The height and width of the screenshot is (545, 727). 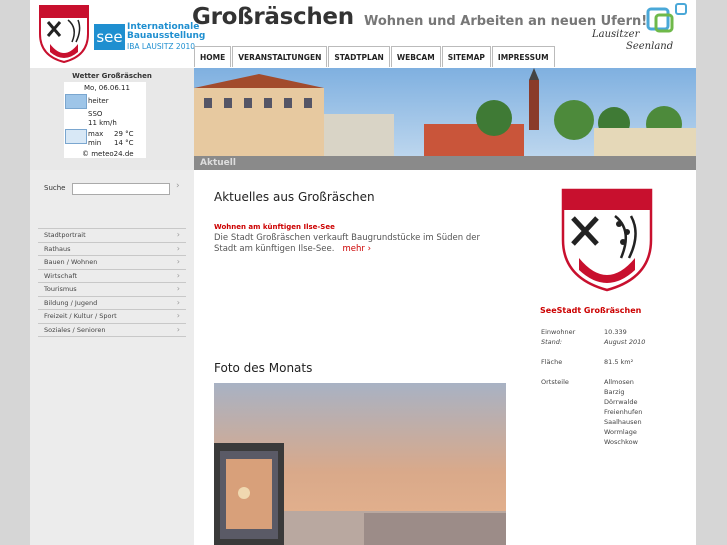 I want to click on sidebar-item-wirtschaft: Wirtschaft ›, so click(x=112, y=276).